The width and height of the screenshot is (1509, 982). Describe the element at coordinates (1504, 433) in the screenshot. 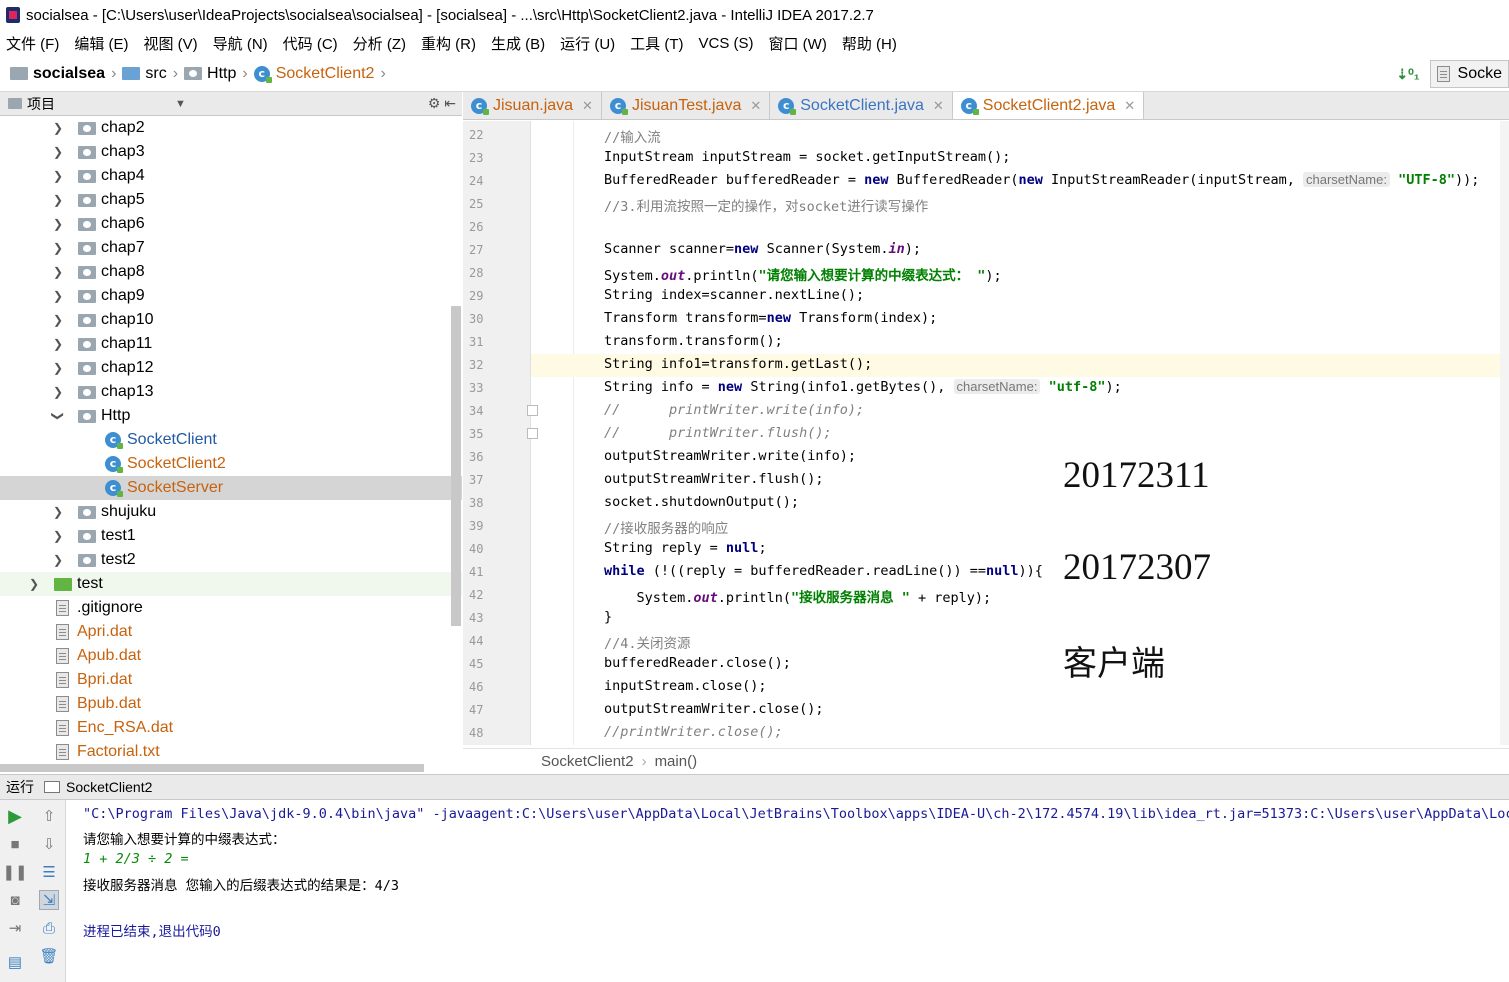

I see `editor-scrollbar` at that location.